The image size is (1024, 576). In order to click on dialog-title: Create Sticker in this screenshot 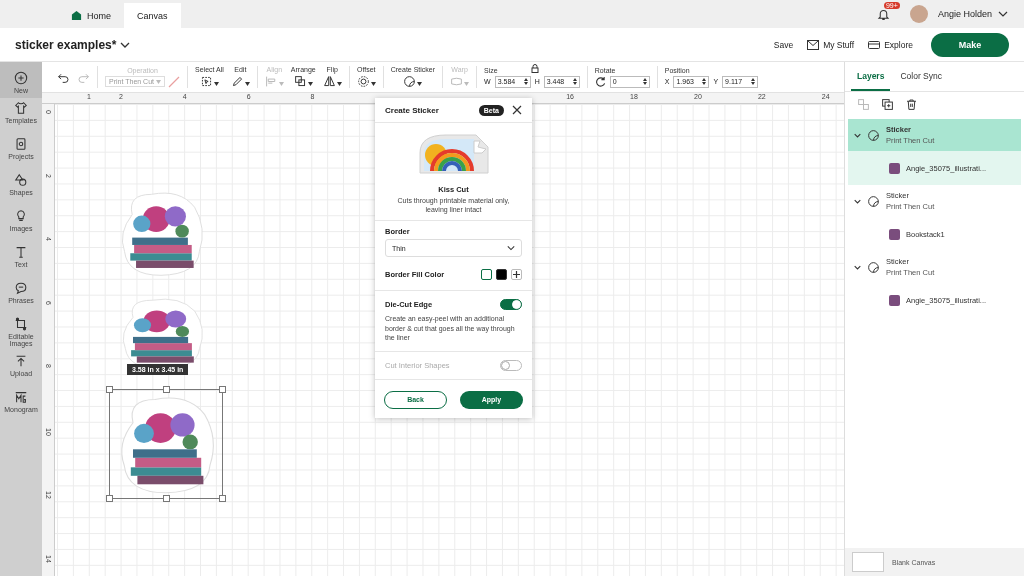, I will do `click(412, 110)`.